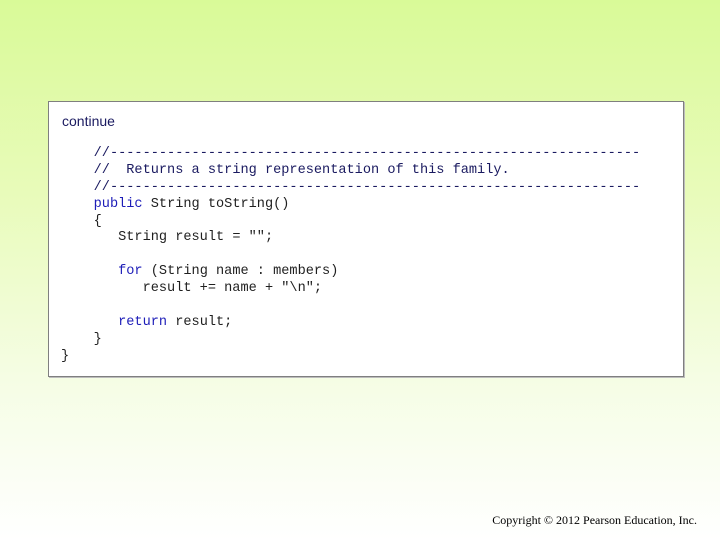 The height and width of the screenshot is (540, 720). What do you see at coordinates (216, 204) in the screenshot?
I see `code-token-plain: String toString()` at bounding box center [216, 204].